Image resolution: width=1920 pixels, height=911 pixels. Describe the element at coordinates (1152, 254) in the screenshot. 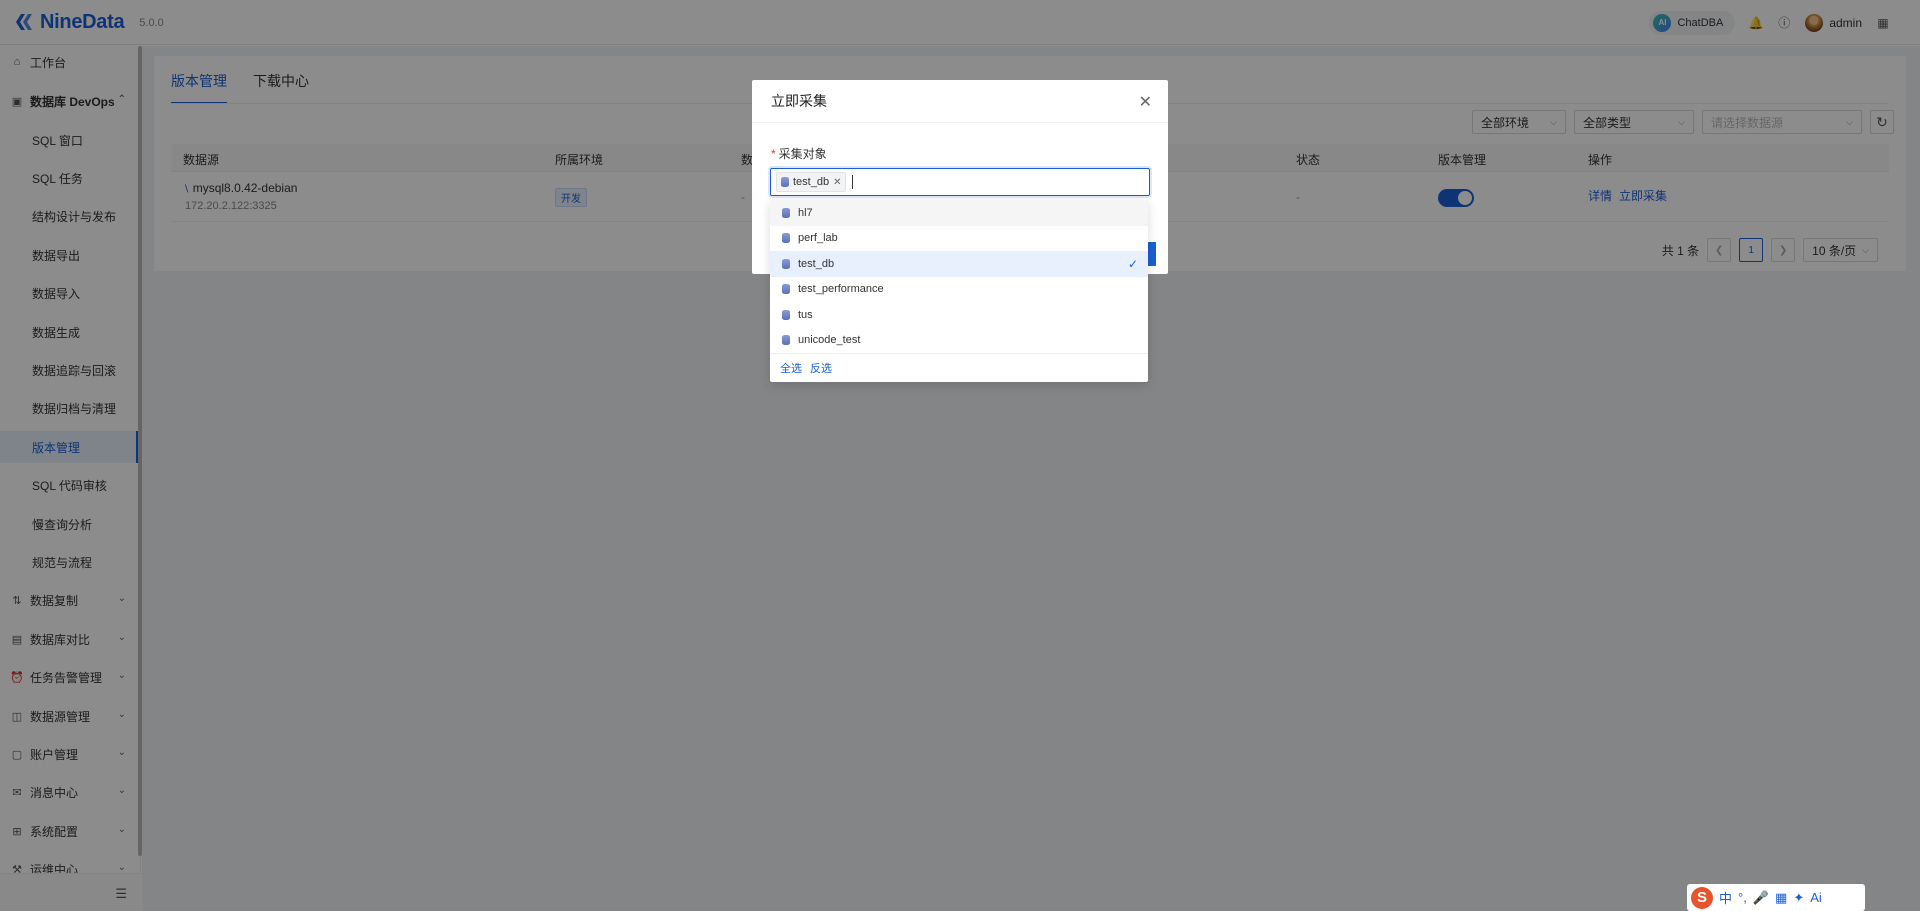

I see `confirm-button` at that location.